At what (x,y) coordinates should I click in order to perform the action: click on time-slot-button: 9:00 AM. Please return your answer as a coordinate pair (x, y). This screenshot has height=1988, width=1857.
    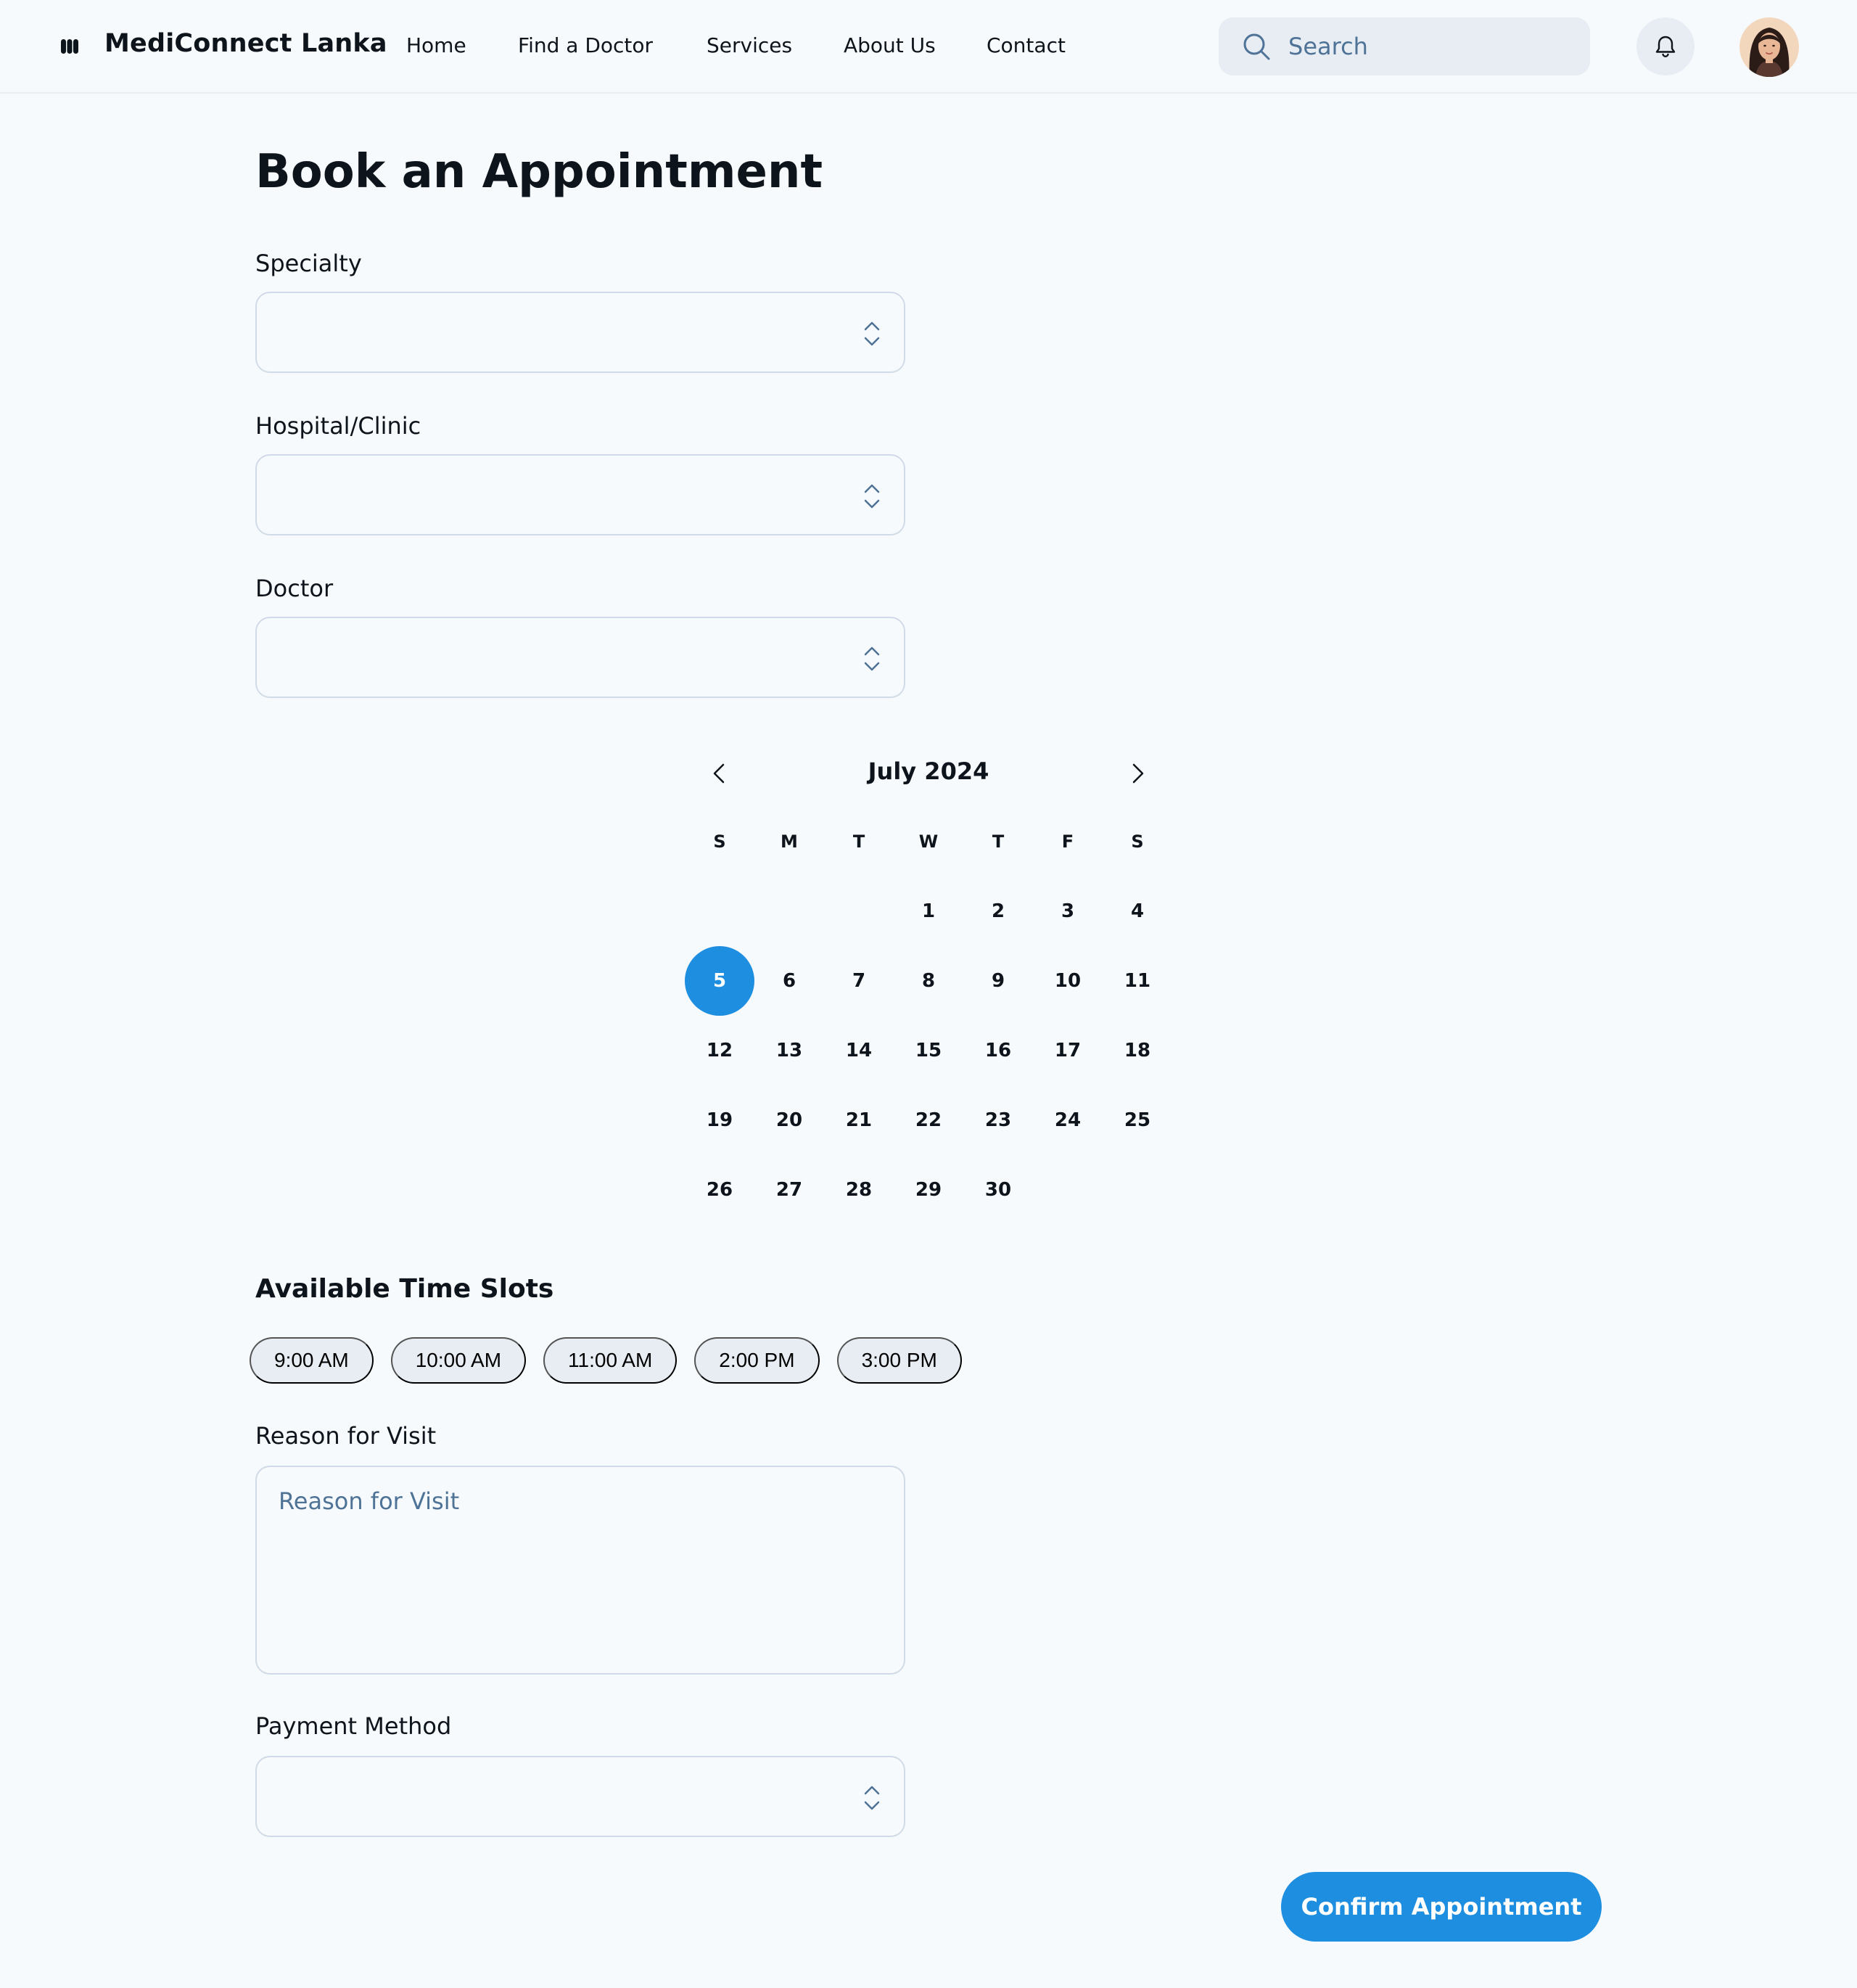
    Looking at the image, I should click on (312, 1360).